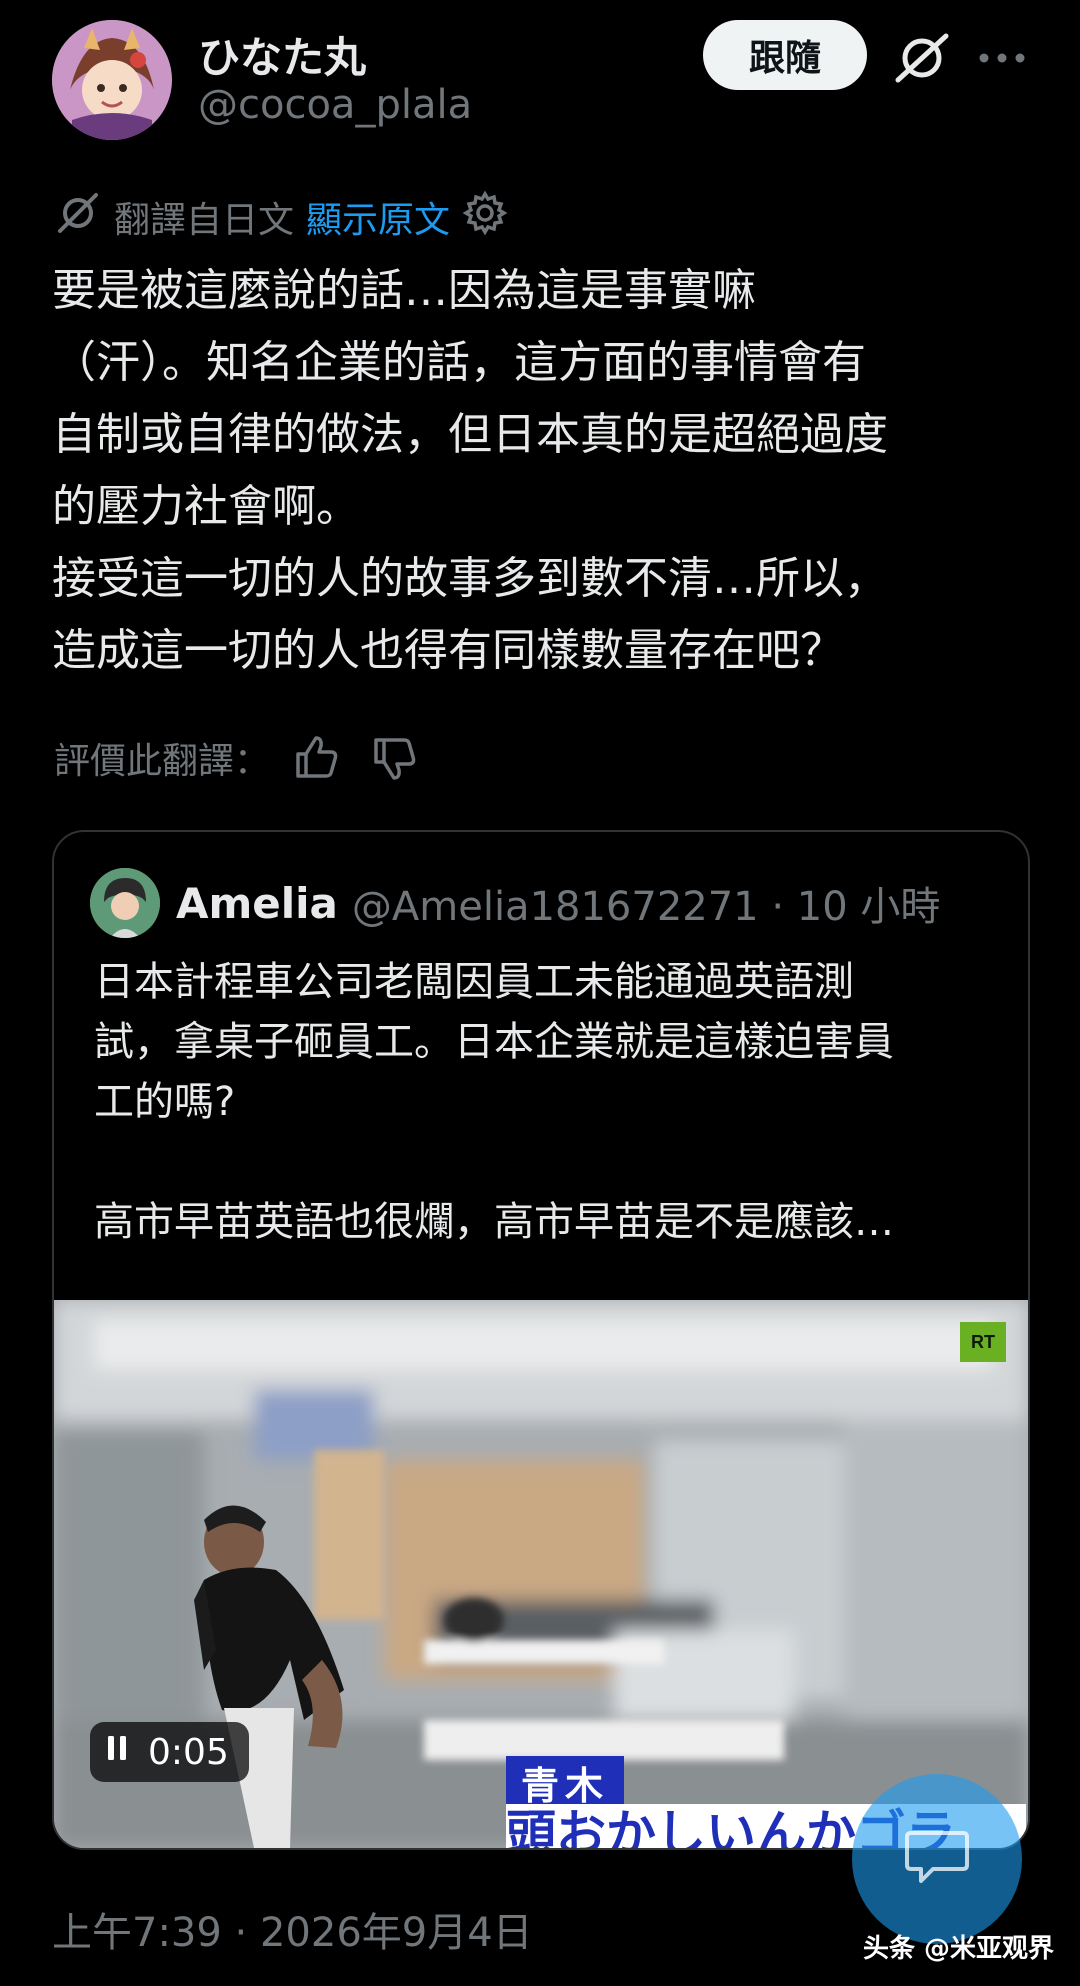 The image size is (1080, 1986). Describe the element at coordinates (125, 903) in the screenshot. I see `quoted-author-avatar` at that location.